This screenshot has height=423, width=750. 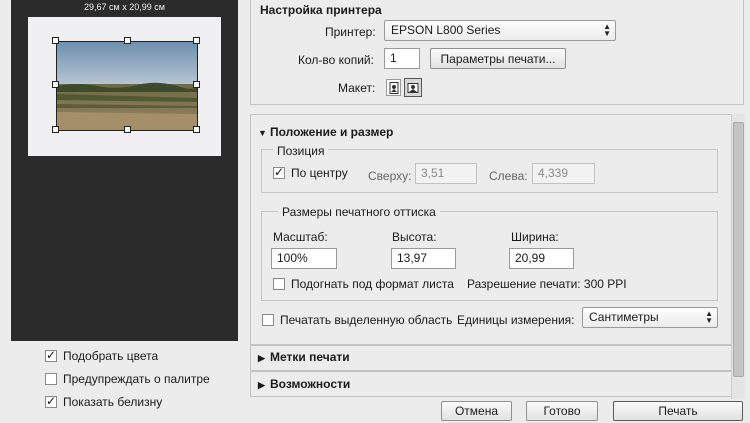 What do you see at coordinates (279, 172) in the screenshot?
I see `center-checkbox` at bounding box center [279, 172].